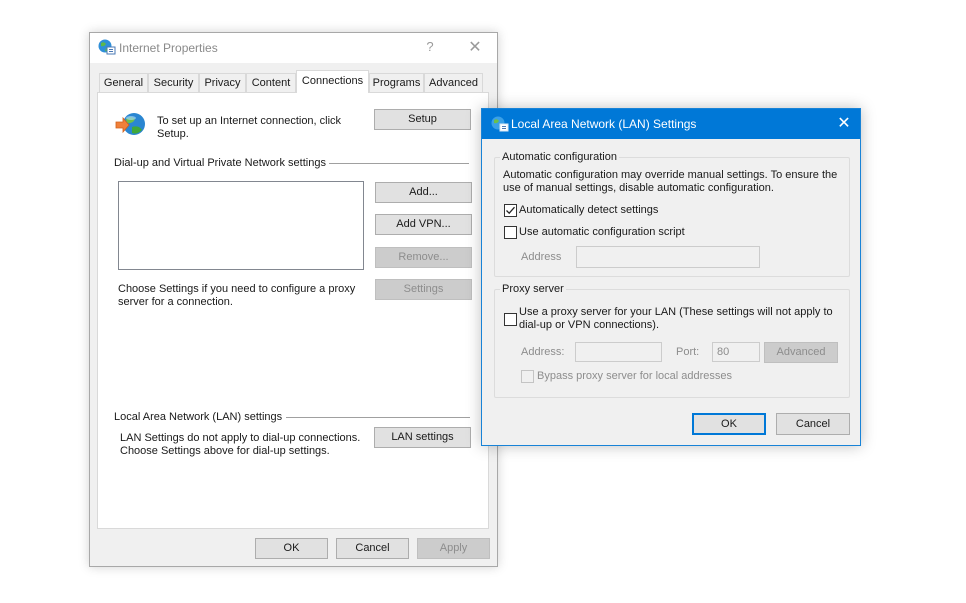 The image size is (966, 603). I want to click on window-title: Internet Properties, so click(168, 48).